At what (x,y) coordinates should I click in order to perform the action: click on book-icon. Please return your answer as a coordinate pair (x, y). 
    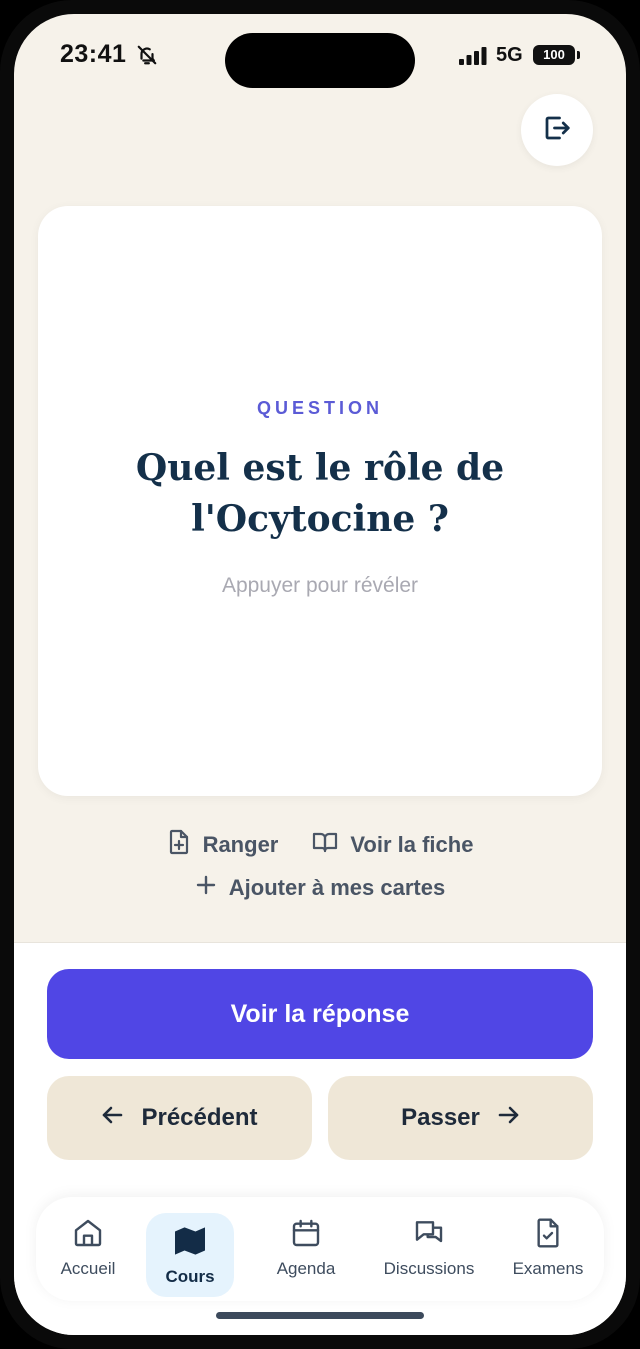
    Looking at the image, I should click on (325, 845).